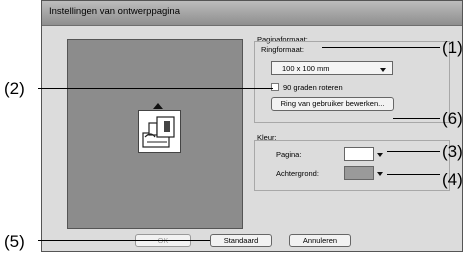 This screenshot has width=472, height=254. What do you see at coordinates (363, 173) in the screenshot?
I see `achtergrond-color-picker` at bounding box center [363, 173].